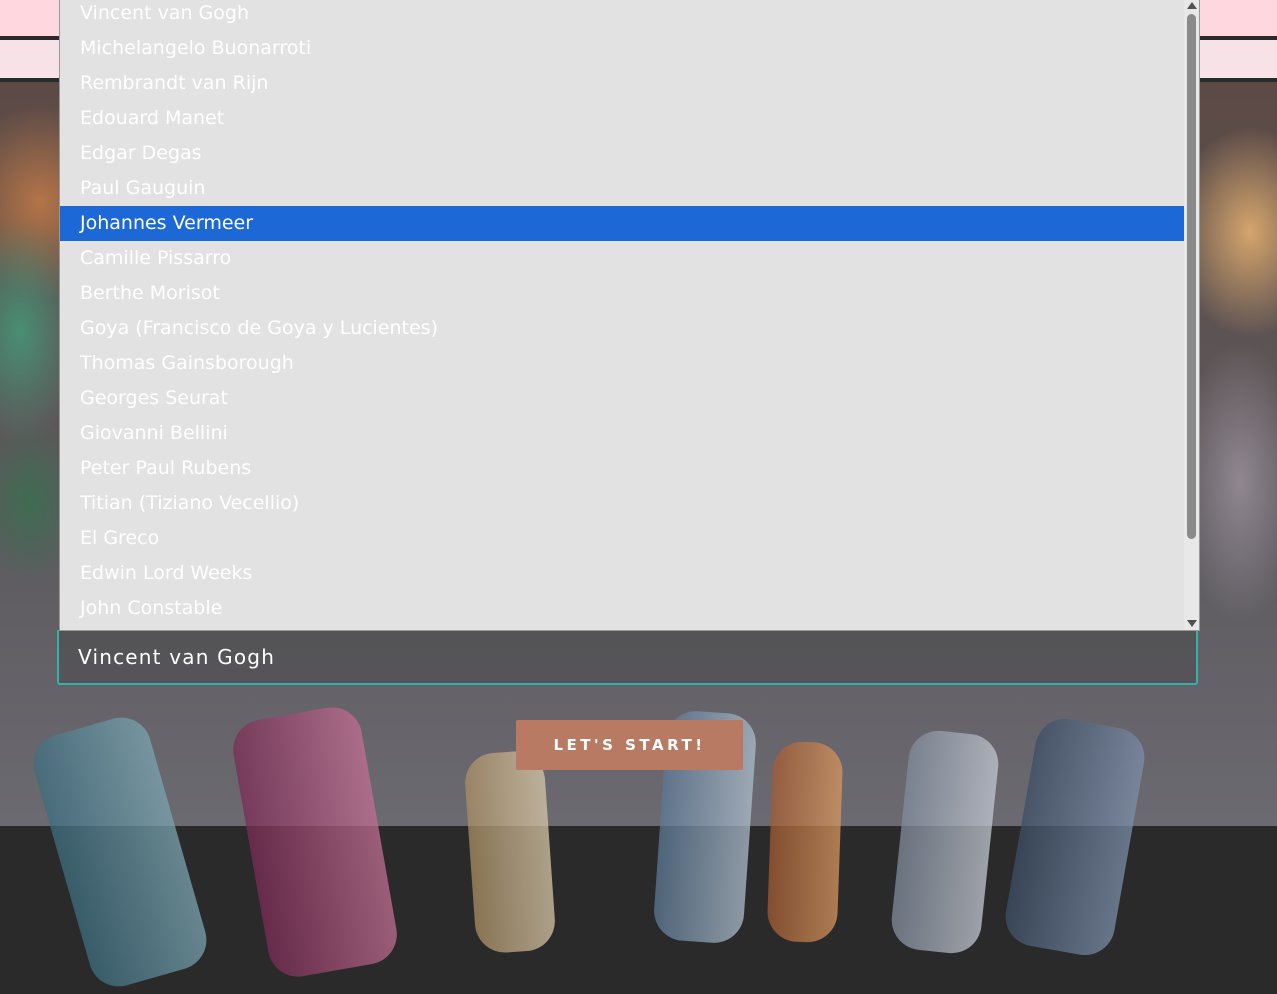  Describe the element at coordinates (623, 573) in the screenshot. I see `dropdown-option: Edwin Lord Weeks` at that location.